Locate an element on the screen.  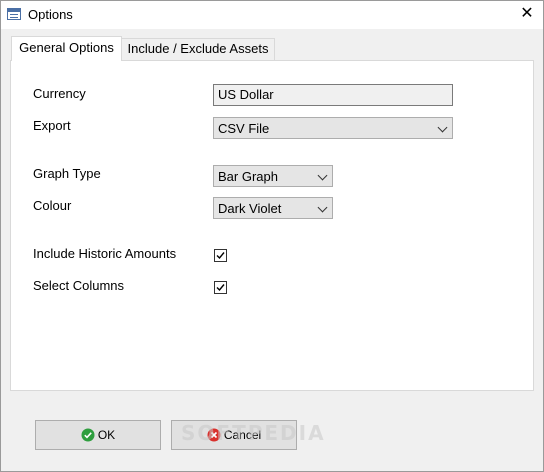
close-button: ✕ is located at coordinates (527, 14).